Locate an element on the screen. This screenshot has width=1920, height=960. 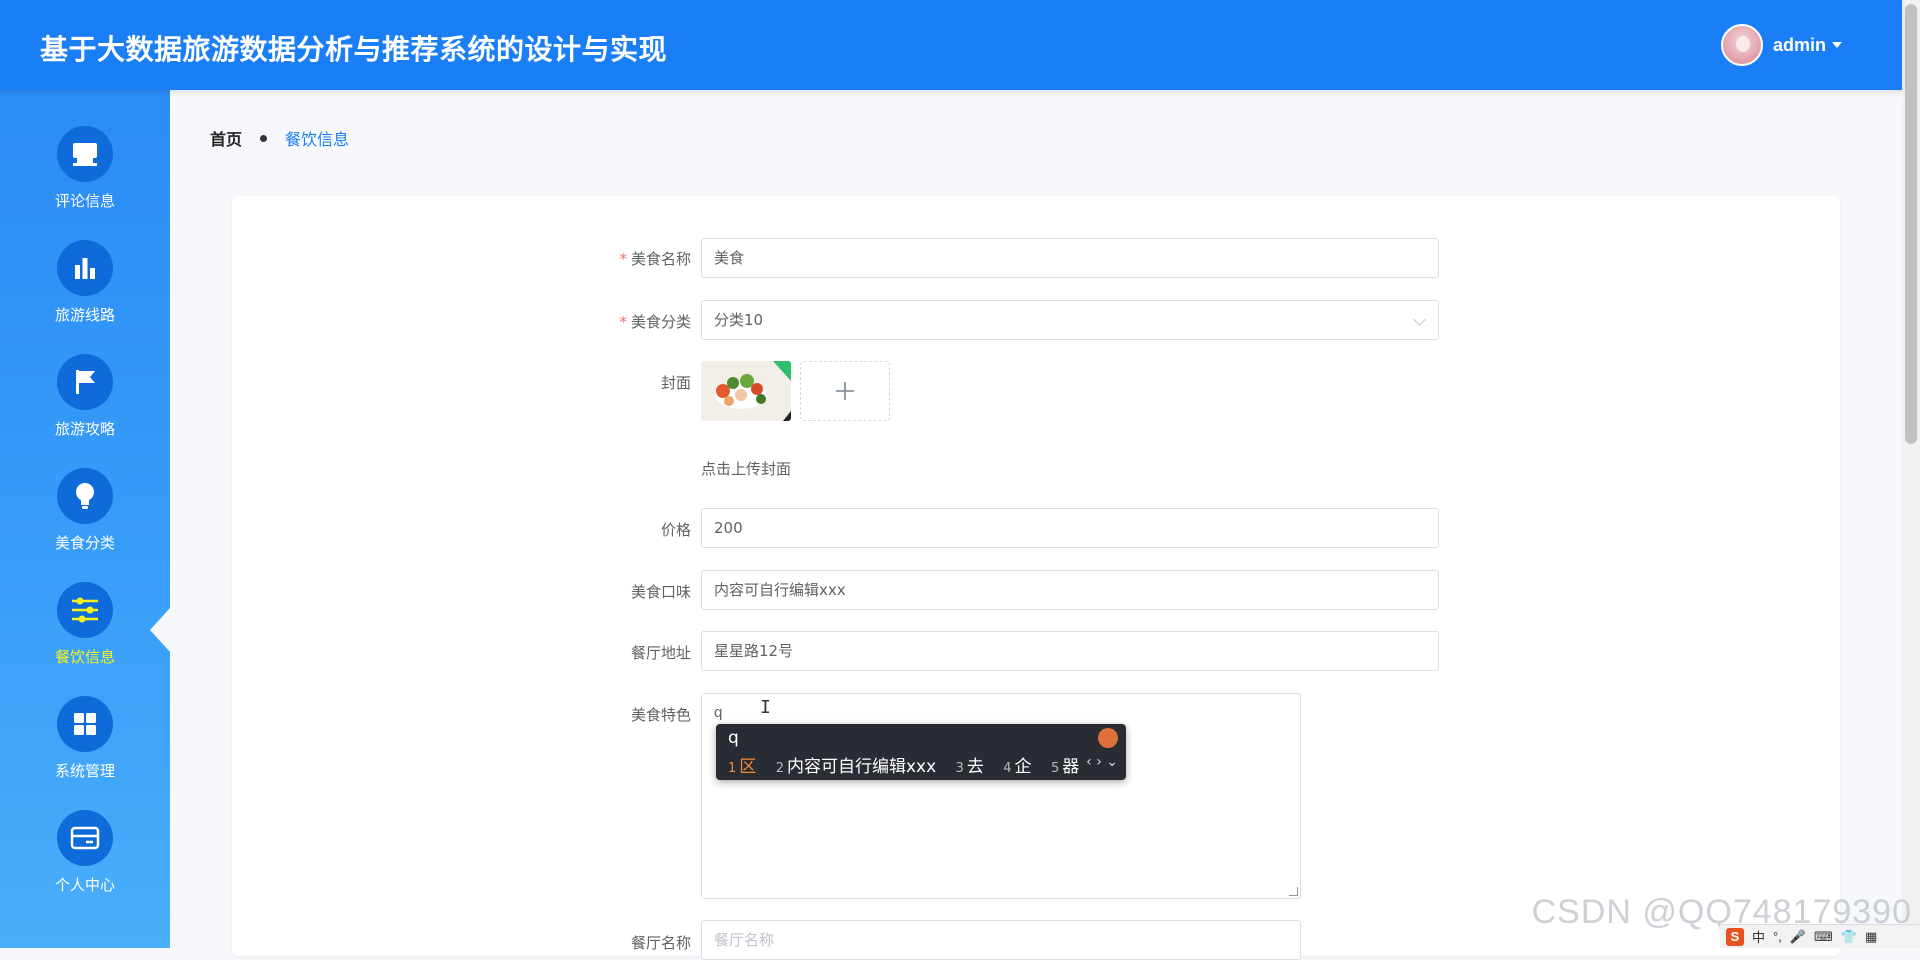
sidebar-item-food-category: 美食分类 is located at coordinates (85, 523).